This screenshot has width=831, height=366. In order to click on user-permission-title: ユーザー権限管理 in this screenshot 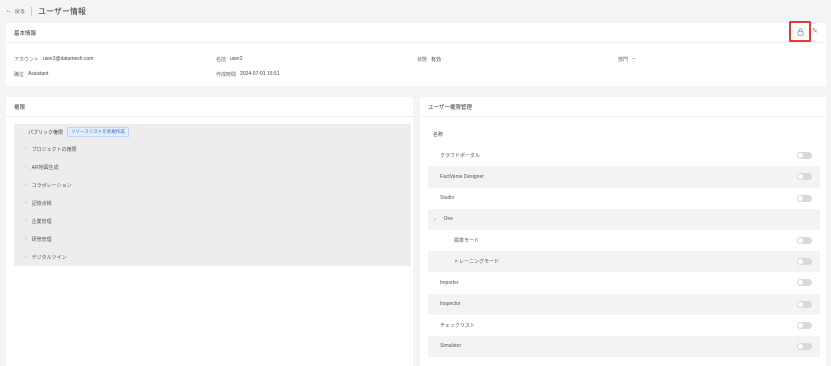, I will do `click(623, 107)`.